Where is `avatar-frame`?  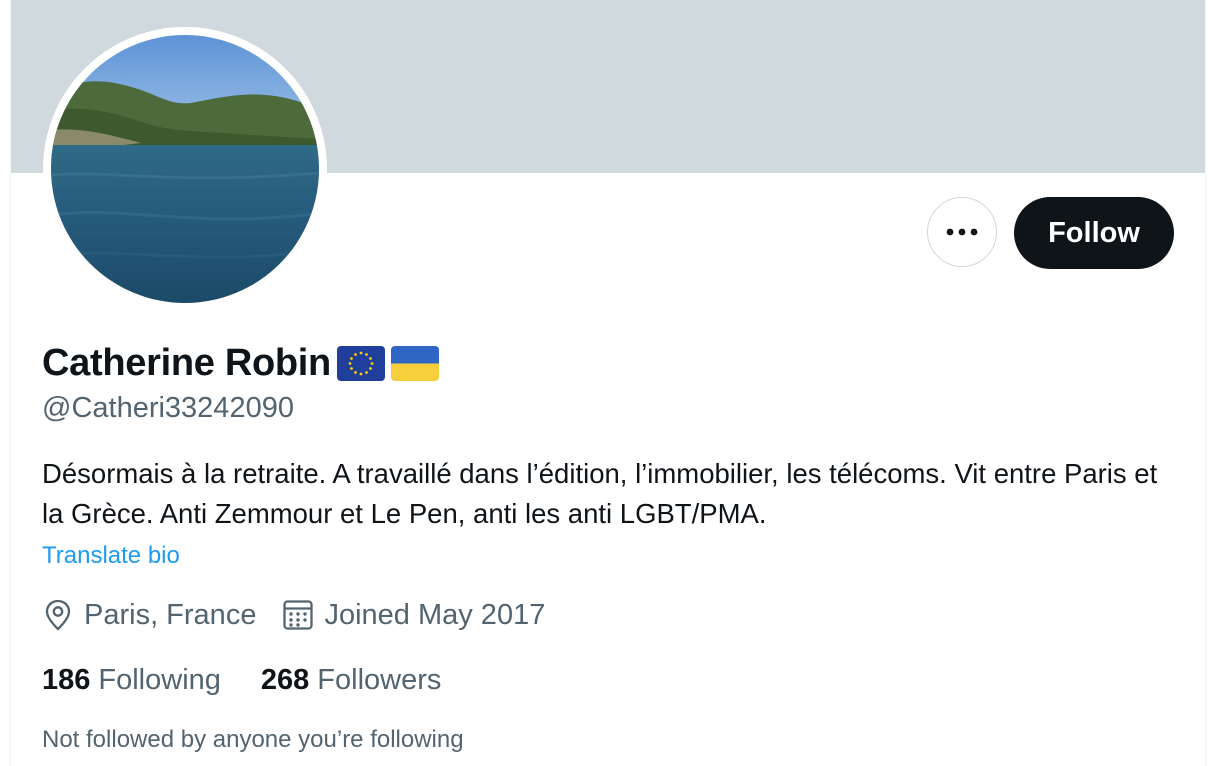
avatar-frame is located at coordinates (185, 169).